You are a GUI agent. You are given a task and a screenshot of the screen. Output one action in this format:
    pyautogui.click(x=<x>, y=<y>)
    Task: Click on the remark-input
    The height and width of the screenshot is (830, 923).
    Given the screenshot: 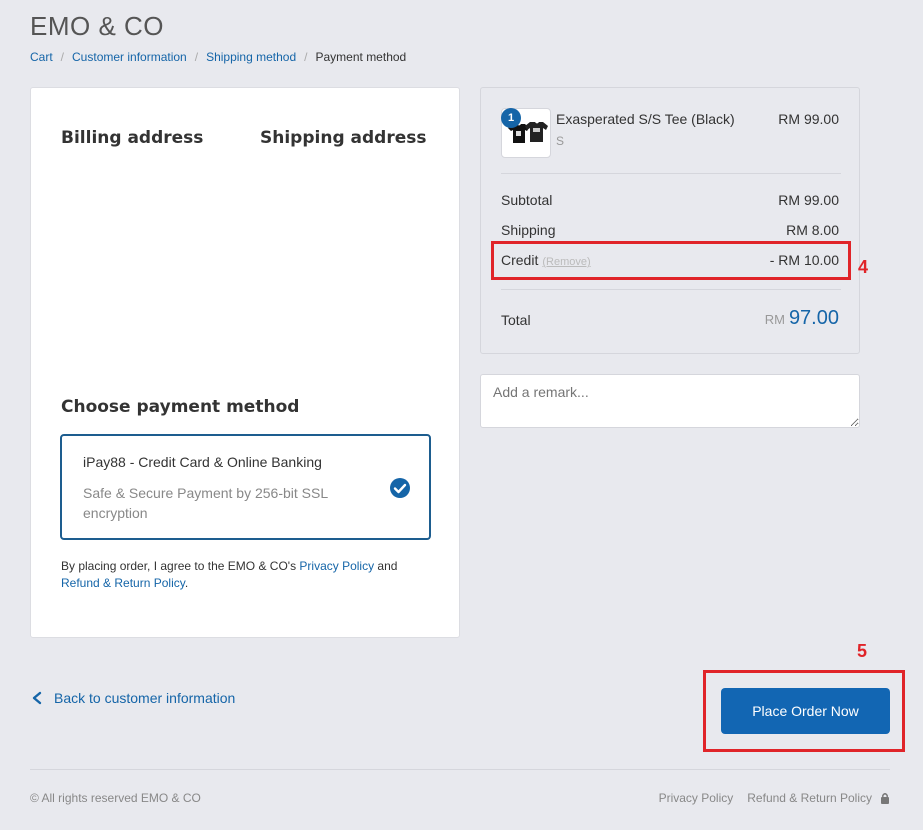 What is the action you would take?
    pyautogui.click(x=670, y=401)
    